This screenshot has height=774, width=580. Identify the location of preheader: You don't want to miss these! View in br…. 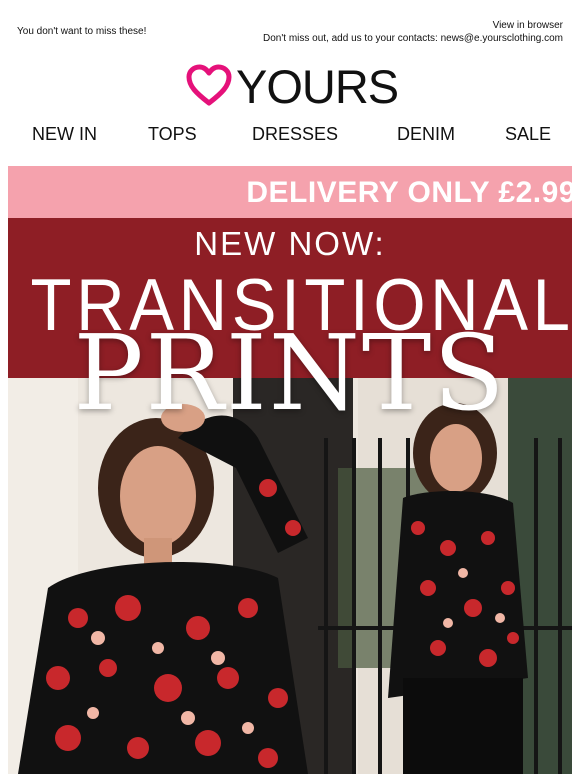
(290, 26).